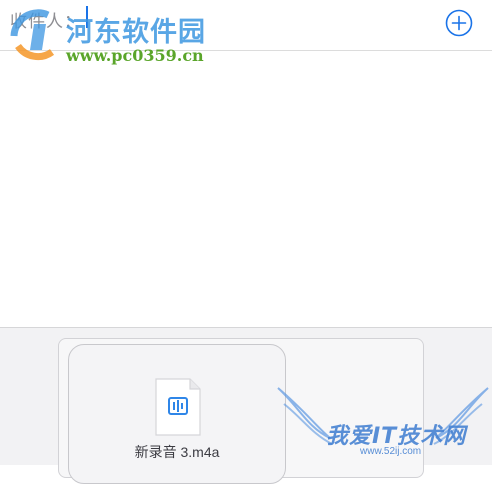  What do you see at coordinates (178, 407) in the screenshot?
I see `audio-file-icon` at bounding box center [178, 407].